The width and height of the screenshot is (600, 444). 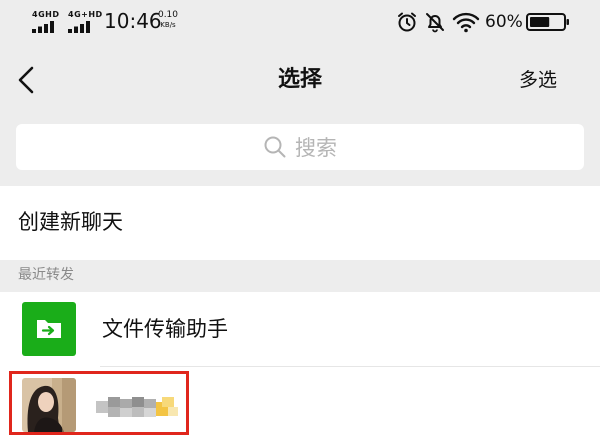 I want to click on battery-icon, so click(x=547, y=22).